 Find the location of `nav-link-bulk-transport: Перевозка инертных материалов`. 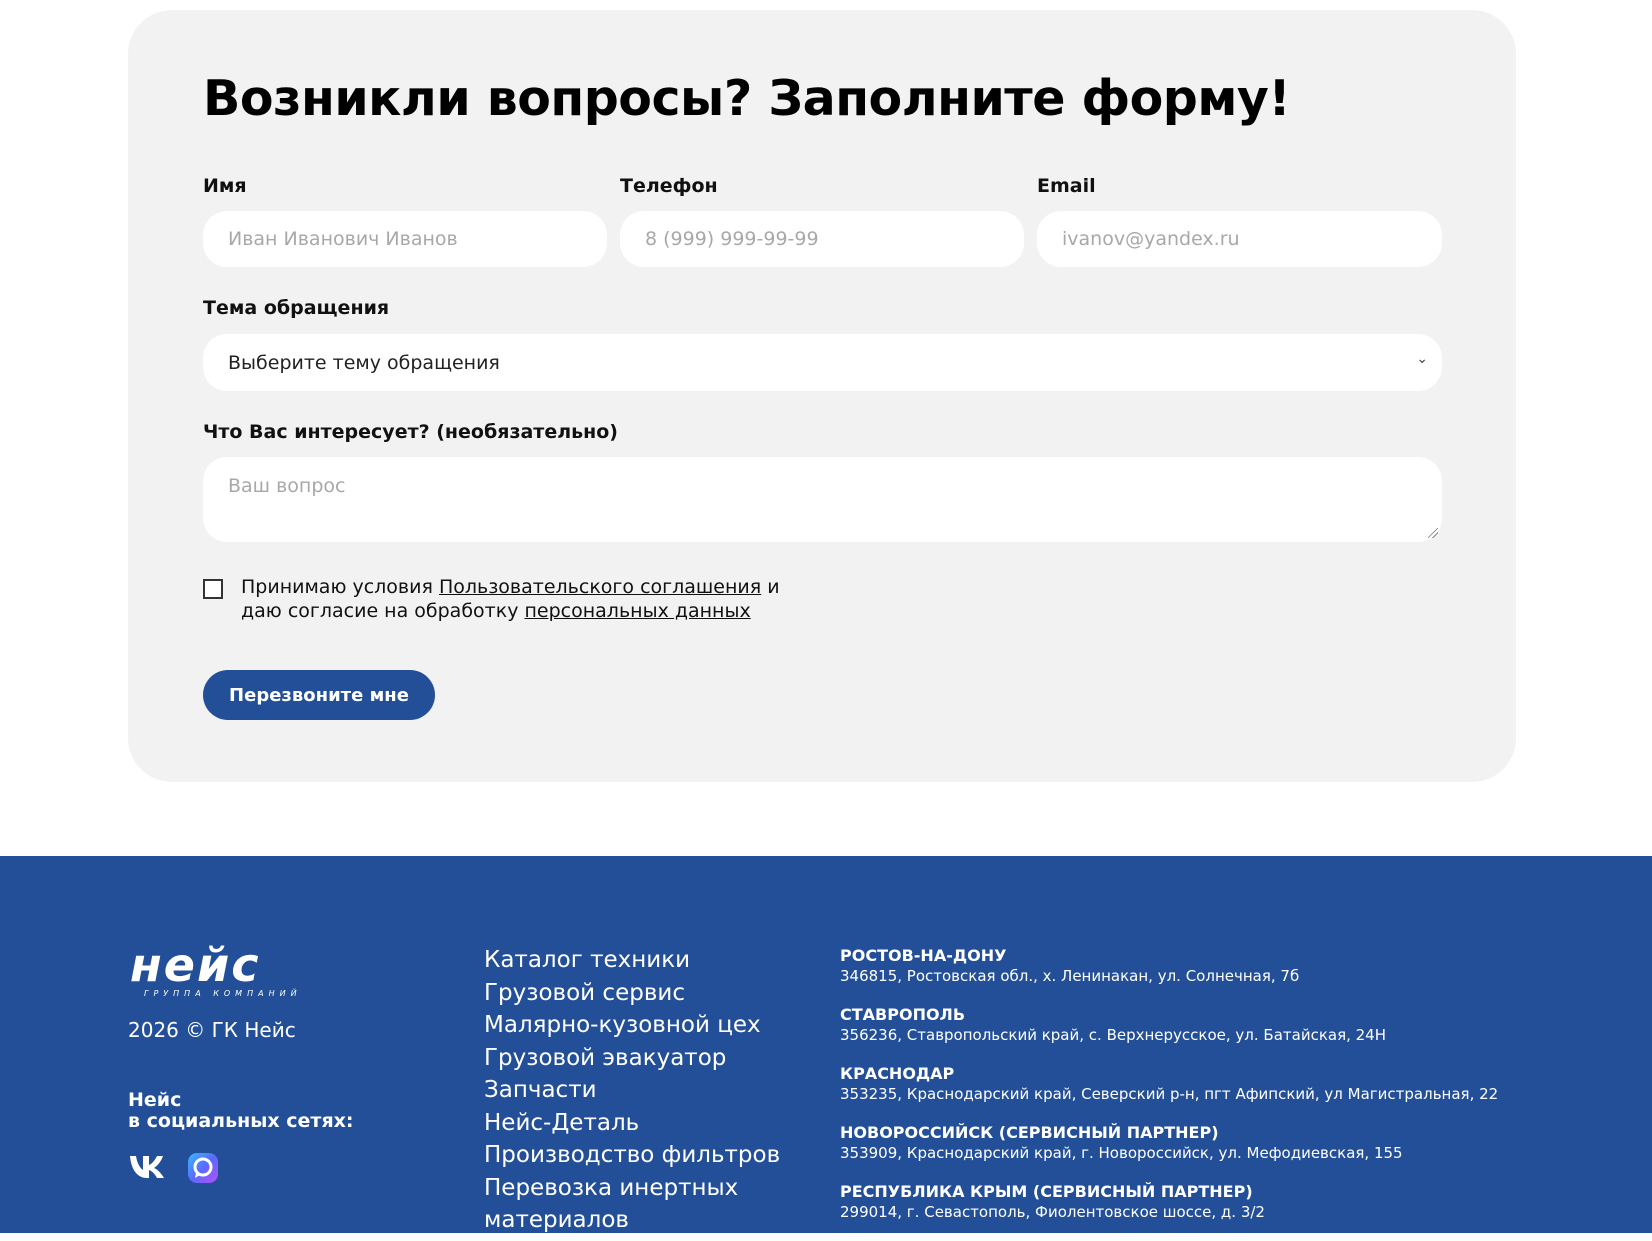

nav-link-bulk-transport: Перевозка инертных материалов is located at coordinates (644, 1204).